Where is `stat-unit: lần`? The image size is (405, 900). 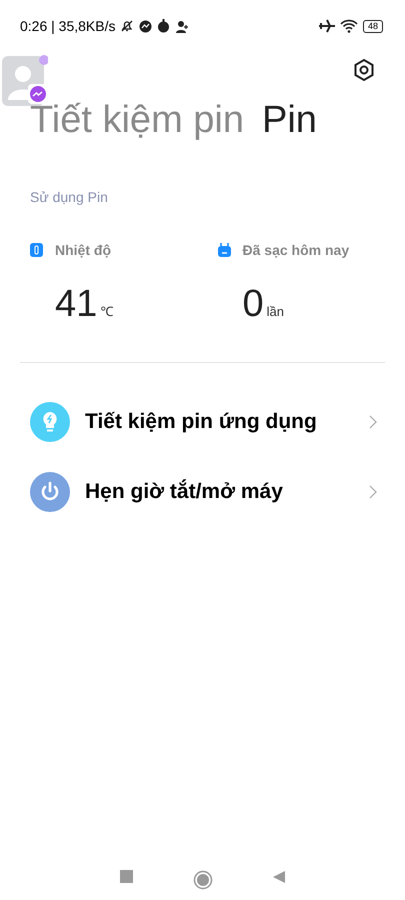
stat-unit: lần is located at coordinates (275, 311).